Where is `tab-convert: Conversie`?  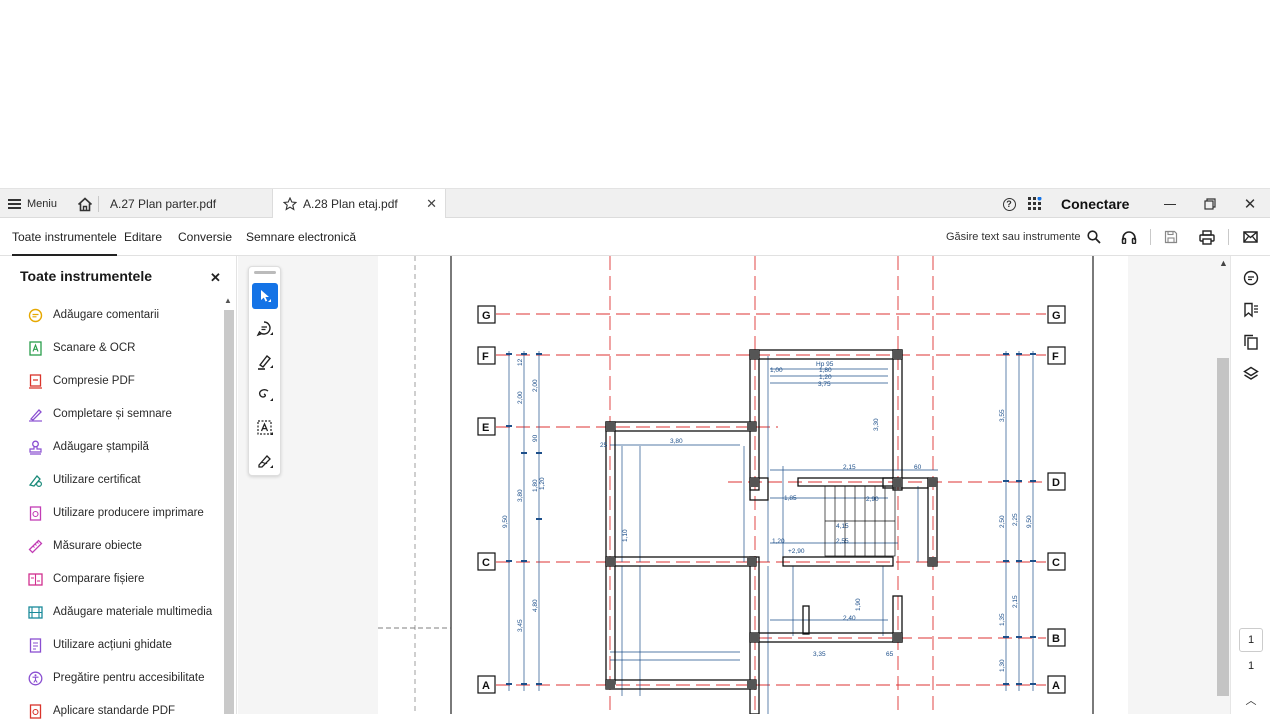 tab-convert: Conversie is located at coordinates (205, 237).